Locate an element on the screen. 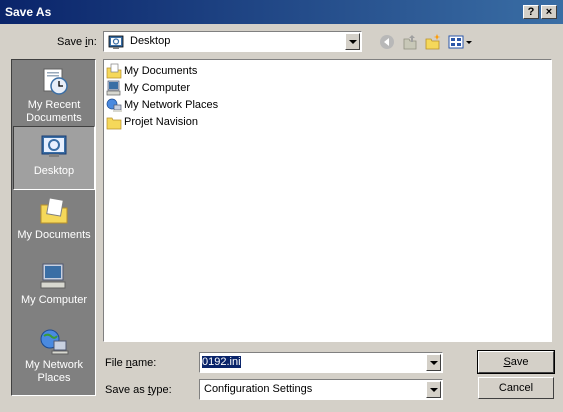  file-name-value: 0192.ini is located at coordinates (221, 362).